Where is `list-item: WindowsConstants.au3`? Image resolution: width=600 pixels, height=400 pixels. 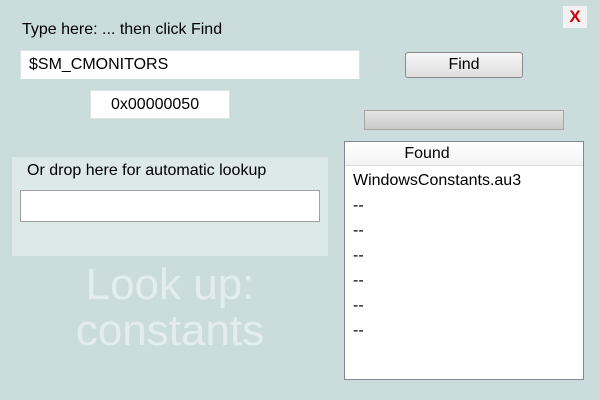
list-item: WindowsConstants.au3 is located at coordinates (464, 180).